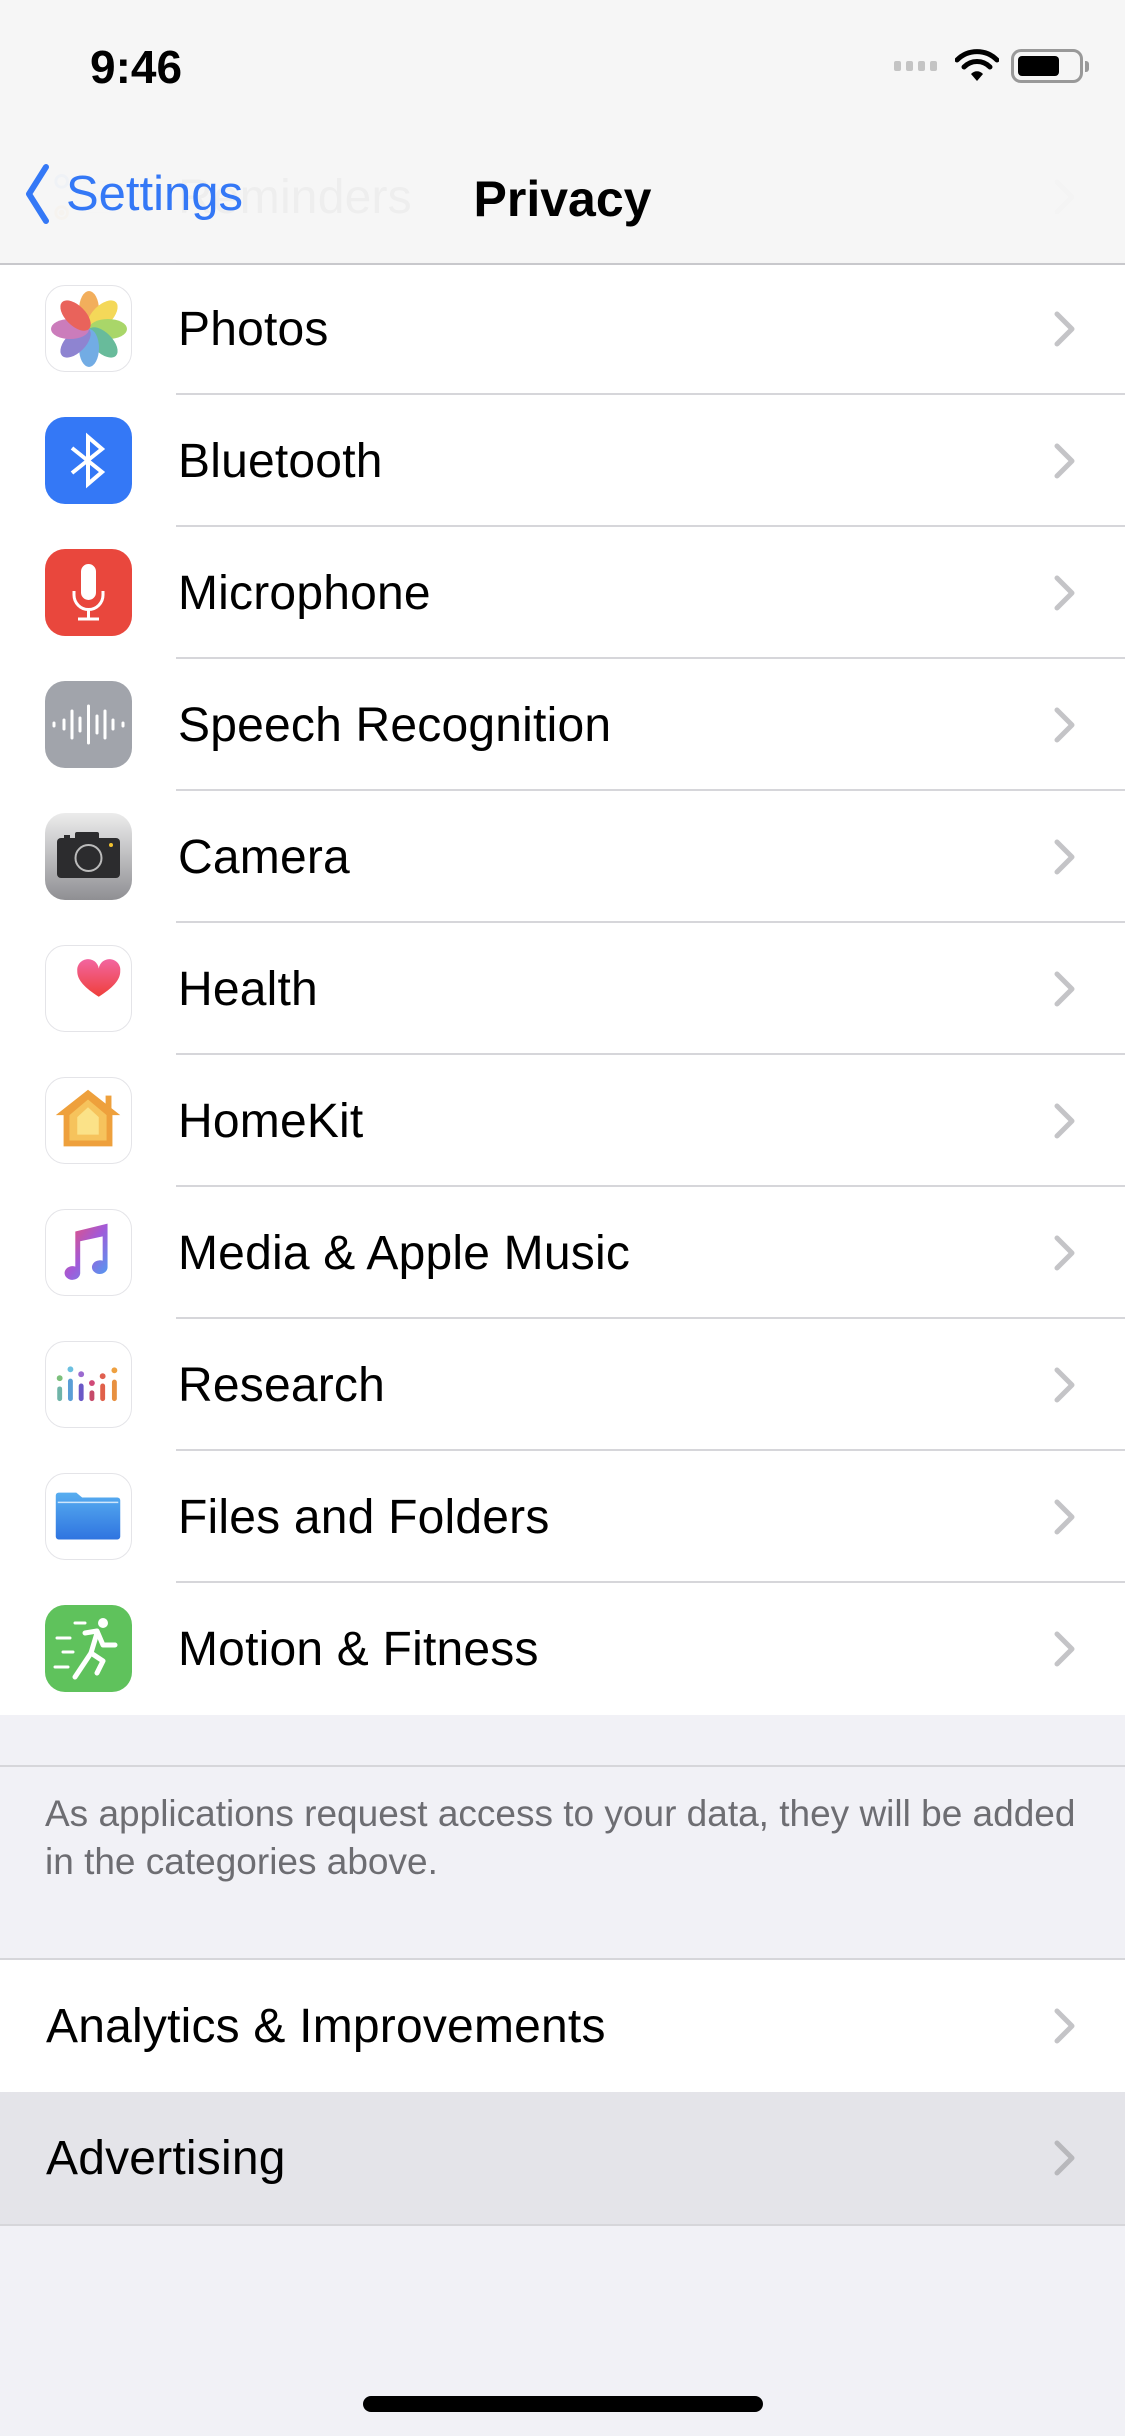  Describe the element at coordinates (562, 857) in the screenshot. I see `list-item-camera: Camera` at that location.